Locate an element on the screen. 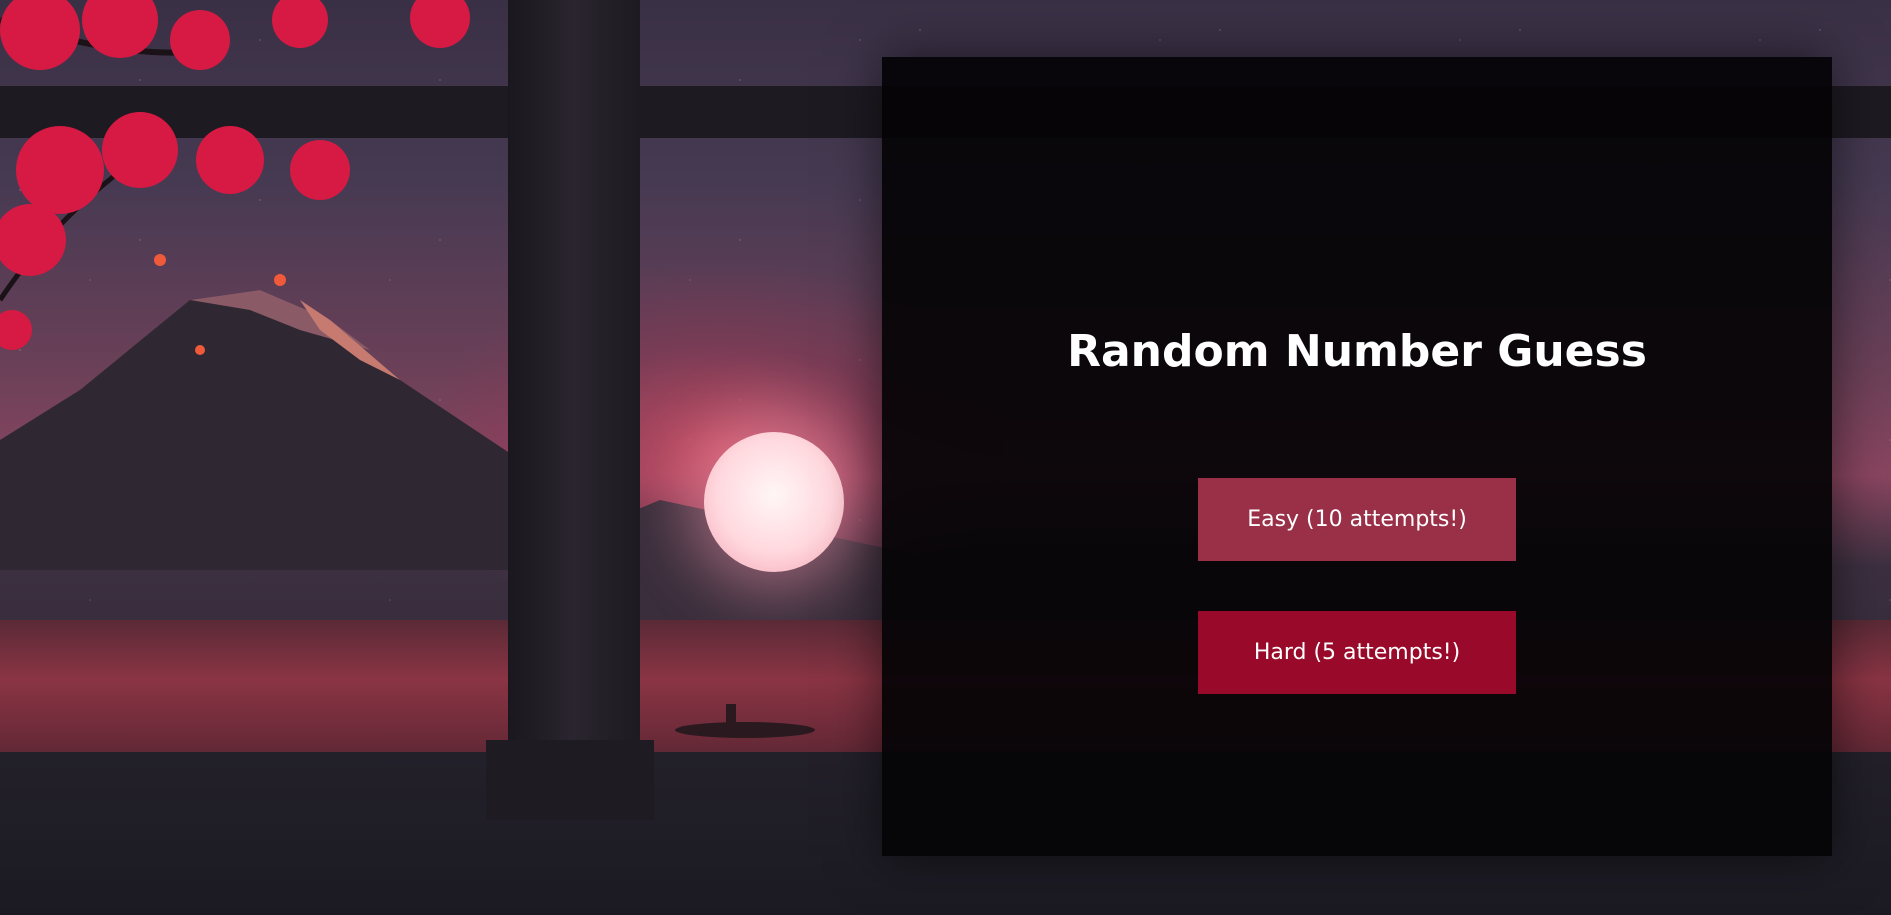  boat-image is located at coordinates (745, 721).